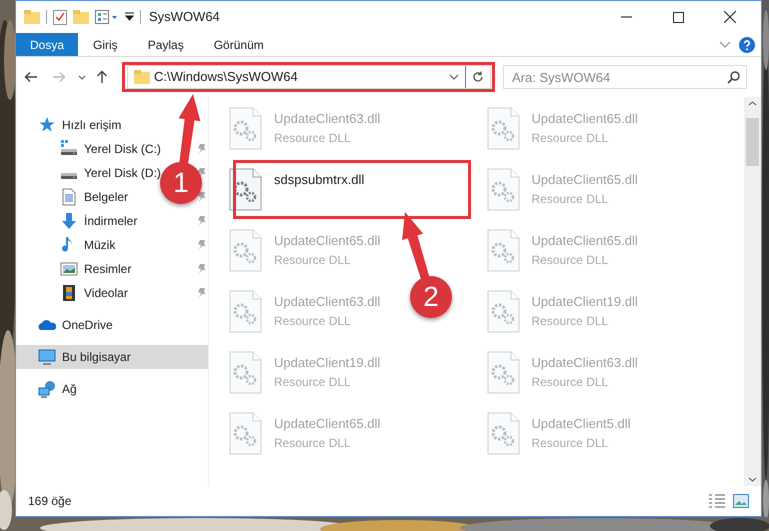 The width and height of the screenshot is (769, 531). Describe the element at coordinates (319, 180) in the screenshot. I see `file-name: sdspsubmtrx.dll` at that location.